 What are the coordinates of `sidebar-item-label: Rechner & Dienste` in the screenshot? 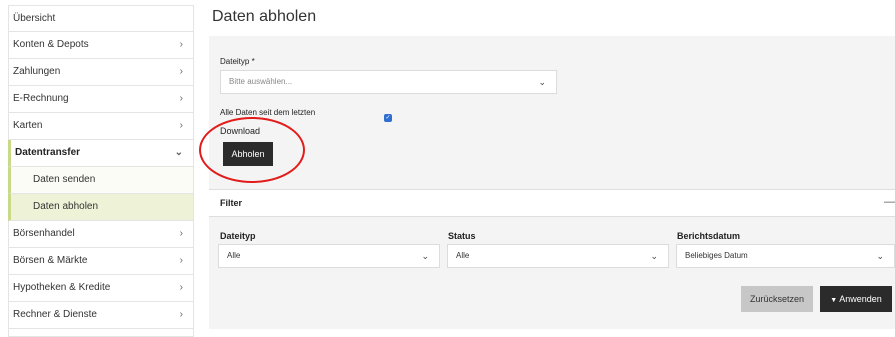 It's located at (55, 314).